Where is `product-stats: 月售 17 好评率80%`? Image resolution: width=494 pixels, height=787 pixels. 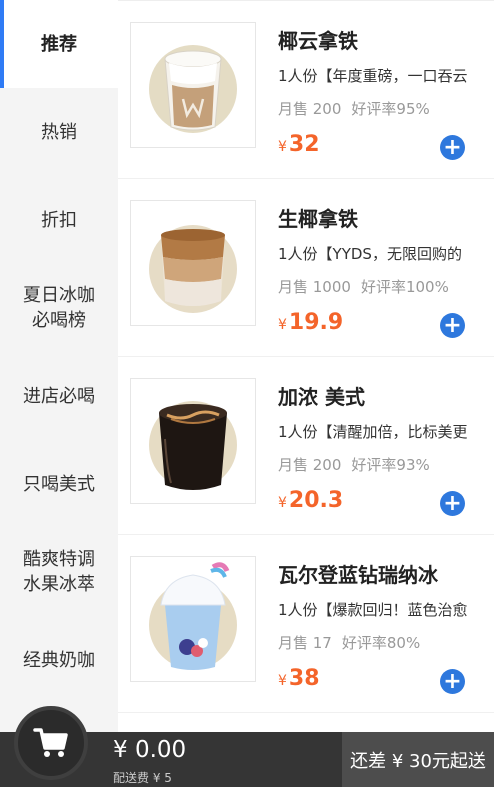 product-stats: 月售 17 好评率80% is located at coordinates (349, 642).